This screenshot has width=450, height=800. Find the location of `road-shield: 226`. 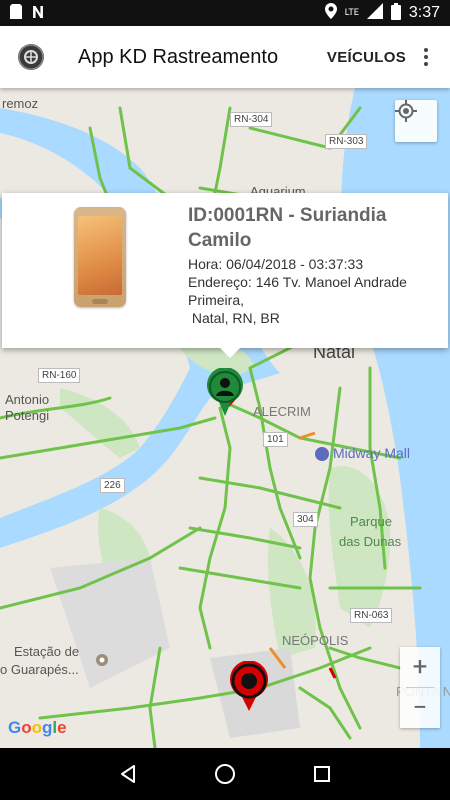

road-shield: 226 is located at coordinates (112, 485).